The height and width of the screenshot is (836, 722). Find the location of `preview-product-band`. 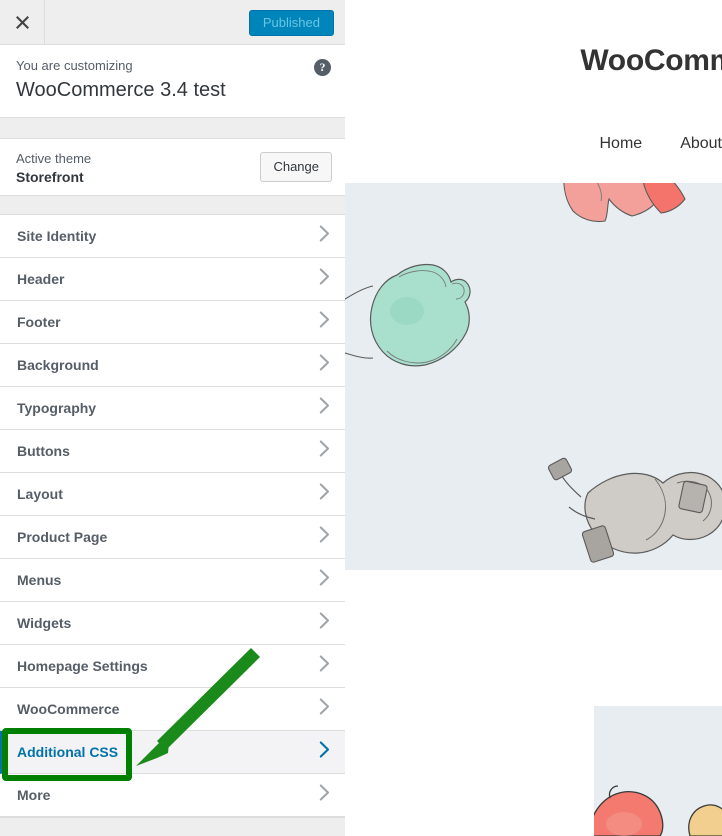

preview-product-band is located at coordinates (658, 771).